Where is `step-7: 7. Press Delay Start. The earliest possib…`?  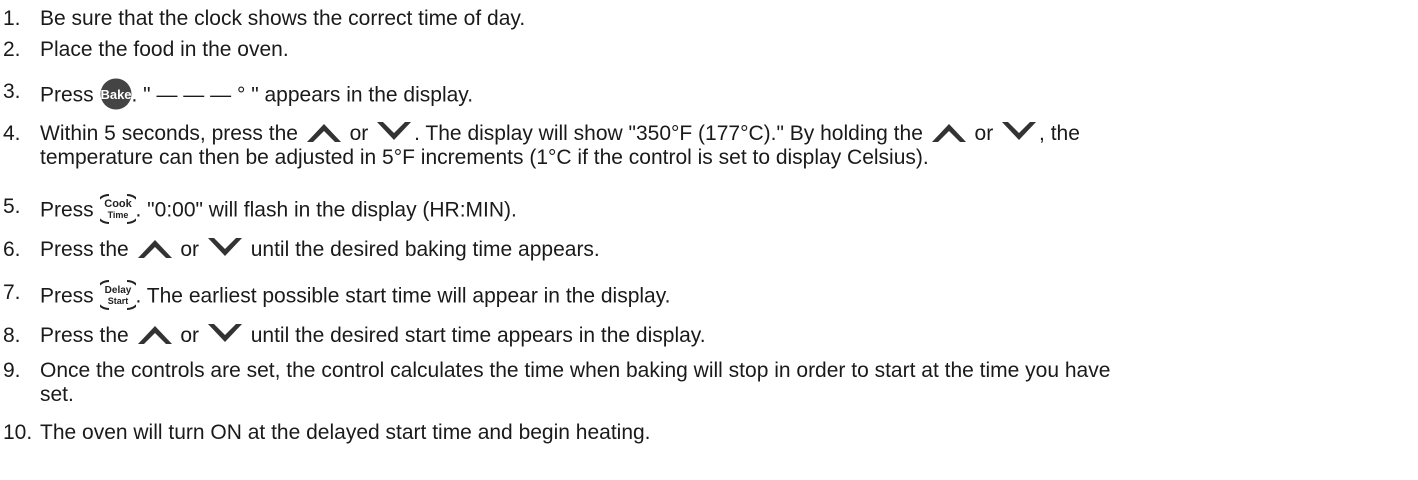 step-7: 7. Press Delay Start. The earliest possib… is located at coordinates (705, 296).